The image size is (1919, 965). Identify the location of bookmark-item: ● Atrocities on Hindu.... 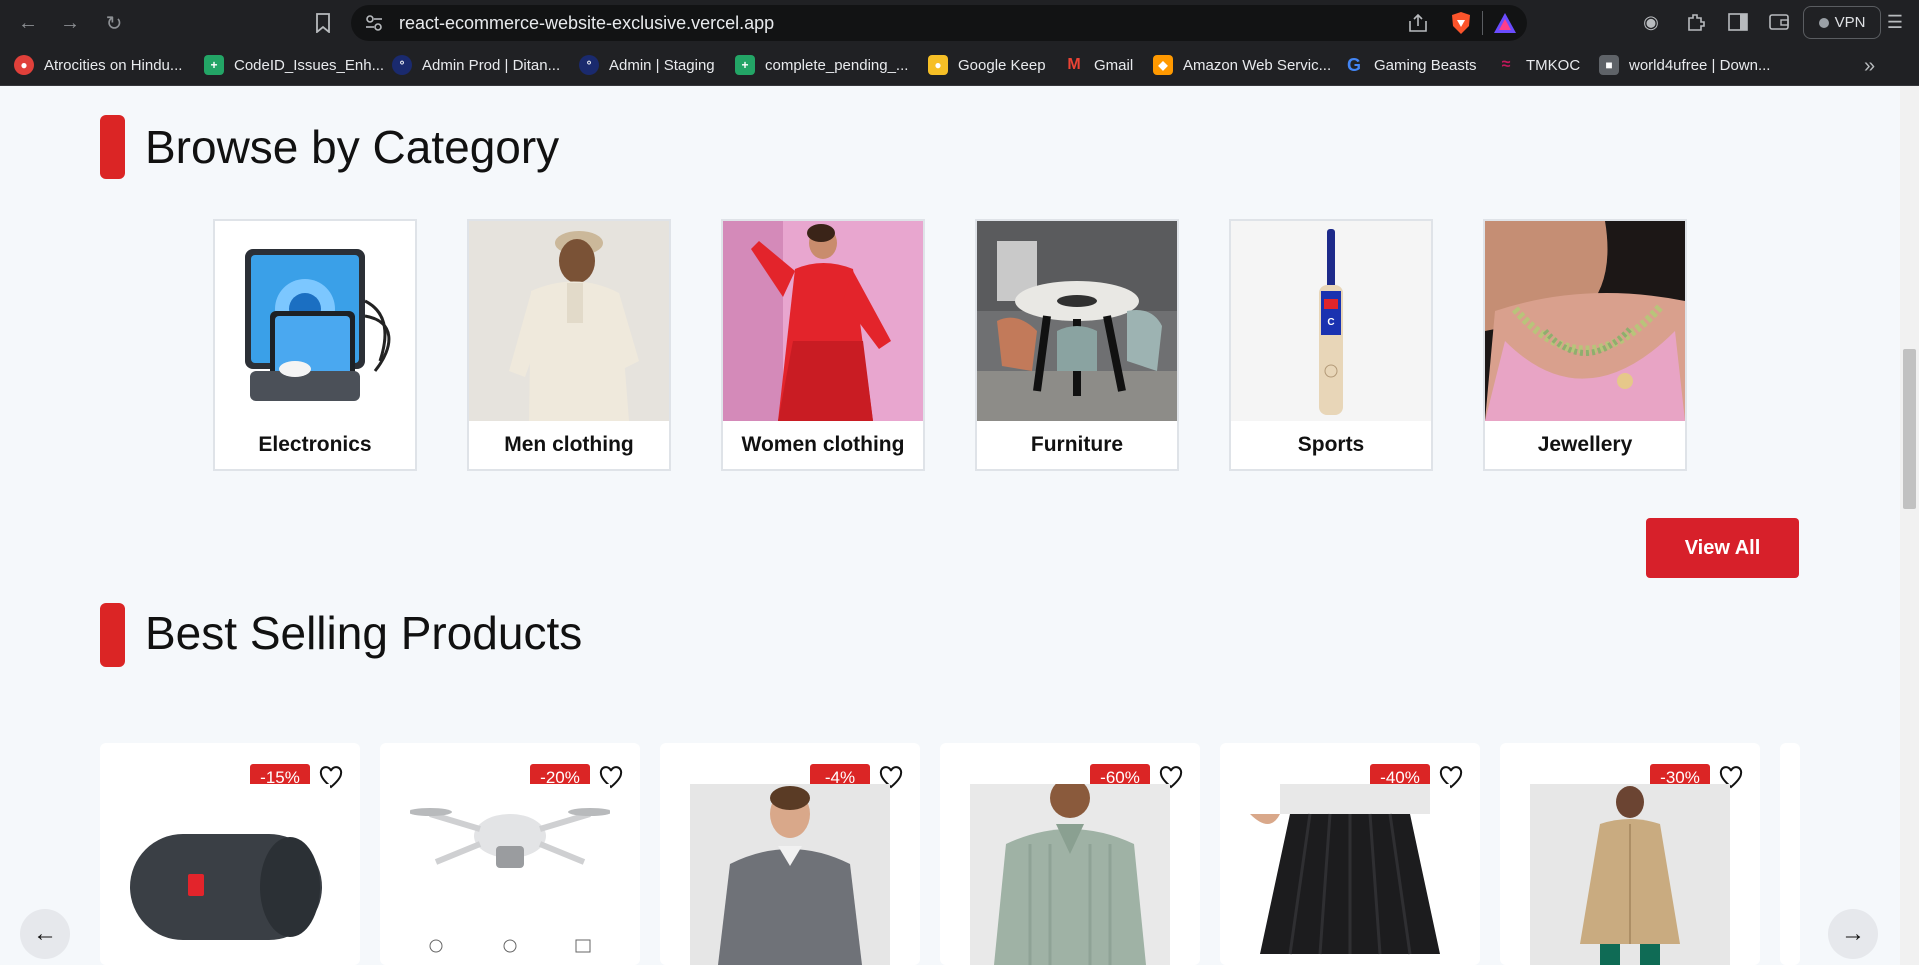
(98, 65).